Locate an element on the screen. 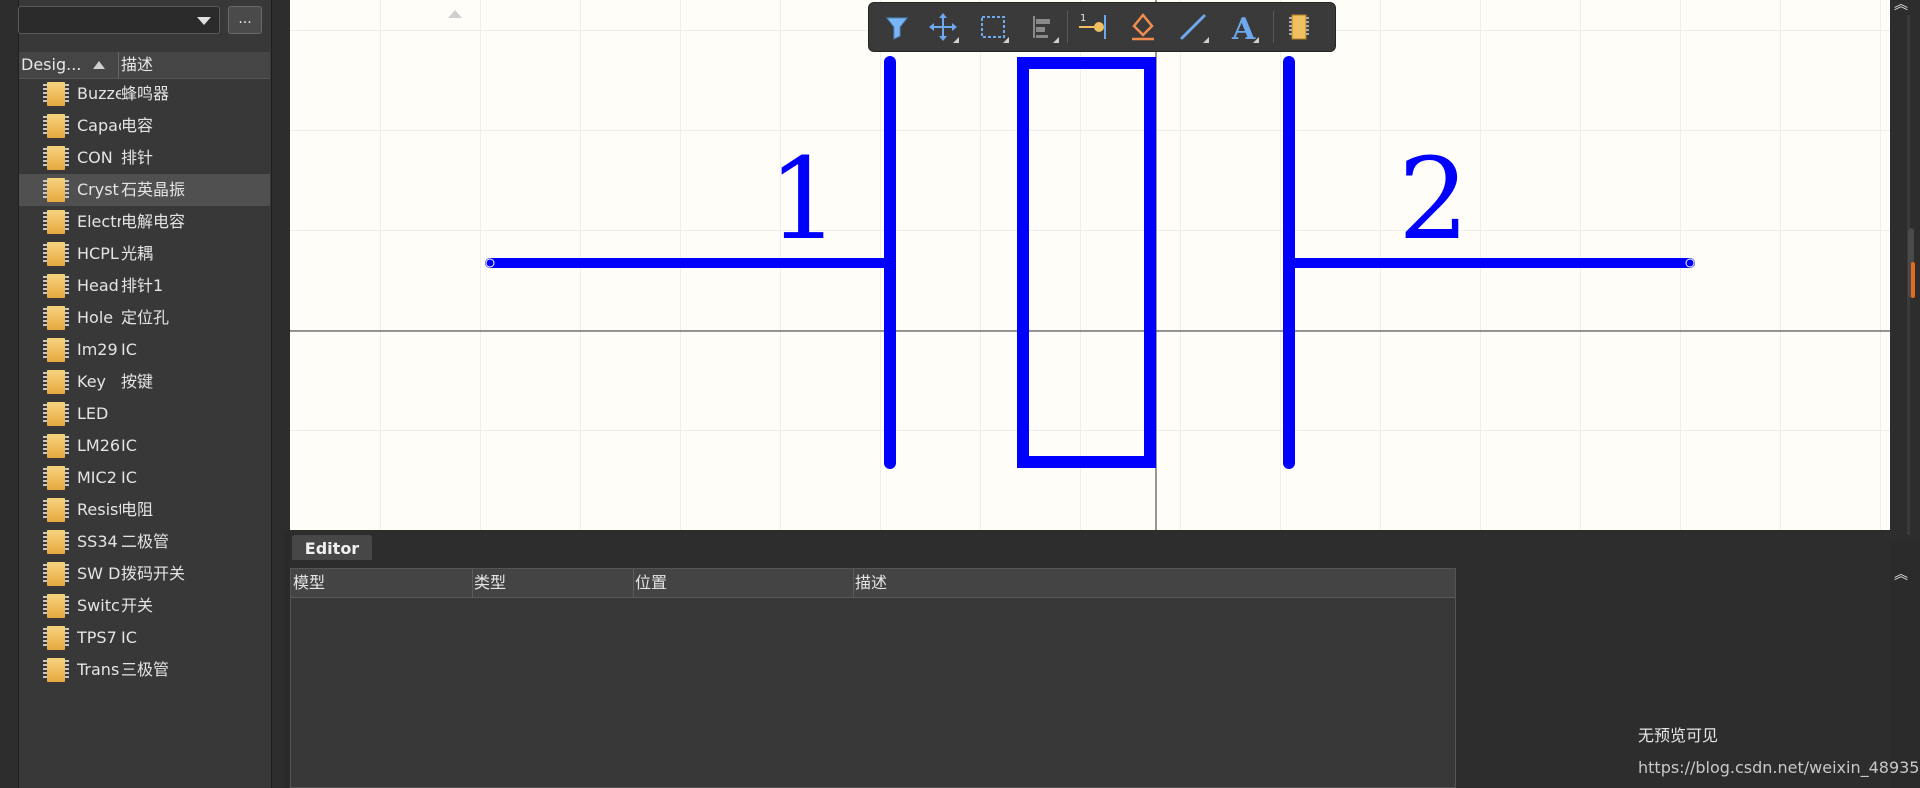 The height and width of the screenshot is (788, 1920). column-header-model: 模型 is located at coordinates (309, 583).